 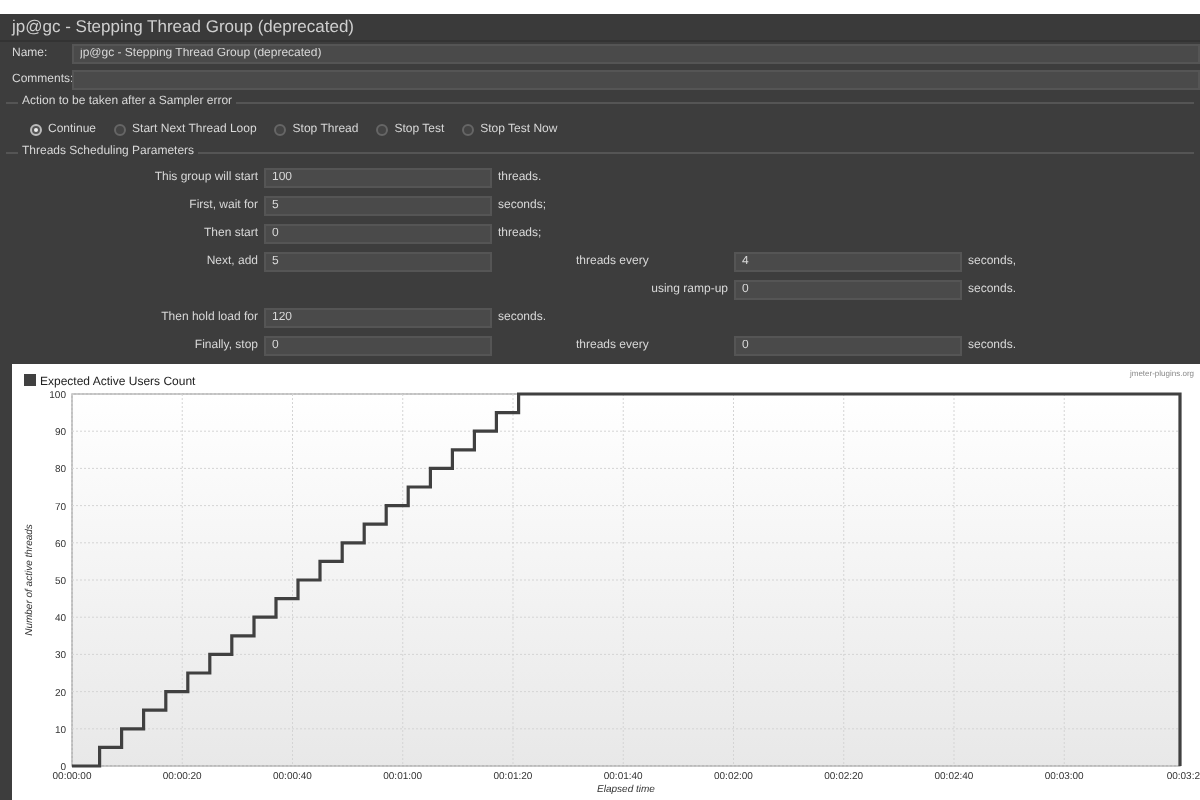 What do you see at coordinates (636, 79) in the screenshot?
I see `comments-field` at bounding box center [636, 79].